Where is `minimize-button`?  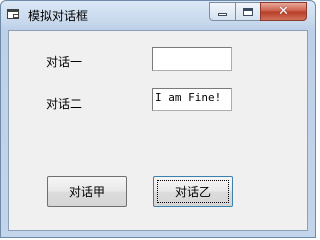 minimize-button is located at coordinates (222, 11).